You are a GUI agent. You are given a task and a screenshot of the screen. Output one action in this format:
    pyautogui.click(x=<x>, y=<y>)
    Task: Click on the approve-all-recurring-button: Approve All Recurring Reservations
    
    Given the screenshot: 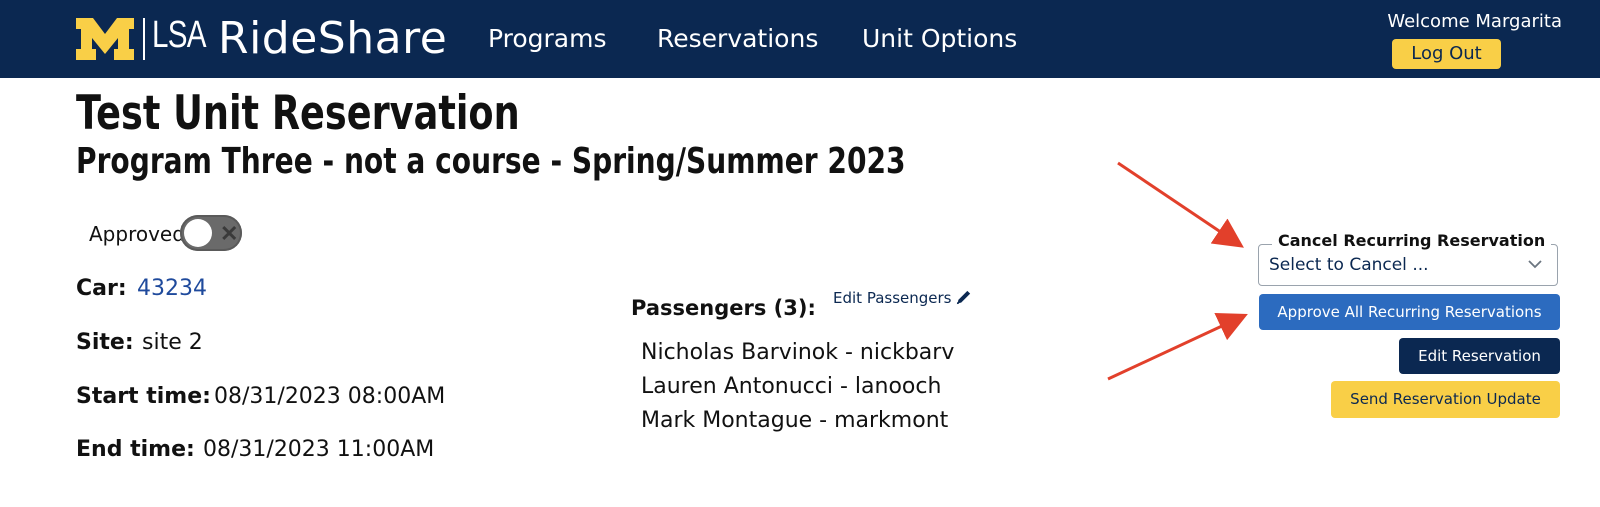 What is the action you would take?
    pyautogui.click(x=1409, y=312)
    